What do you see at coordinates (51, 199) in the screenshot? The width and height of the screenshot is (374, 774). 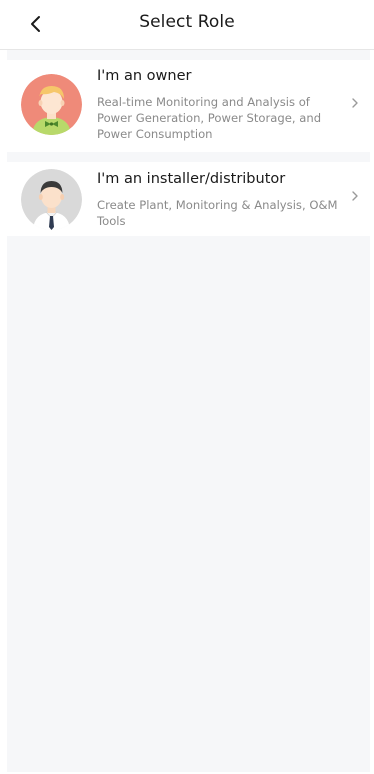 I see `installer-avatar-icon` at bounding box center [51, 199].